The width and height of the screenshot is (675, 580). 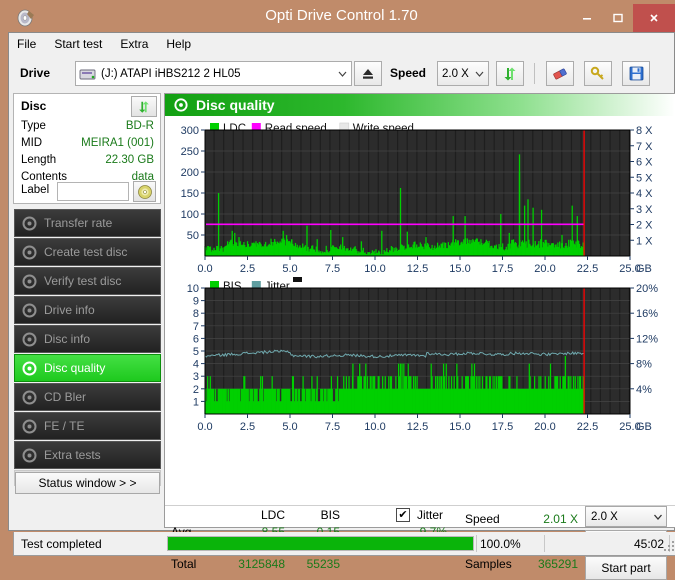 I want to click on svg-text: 5.0, so click(x=289, y=269).